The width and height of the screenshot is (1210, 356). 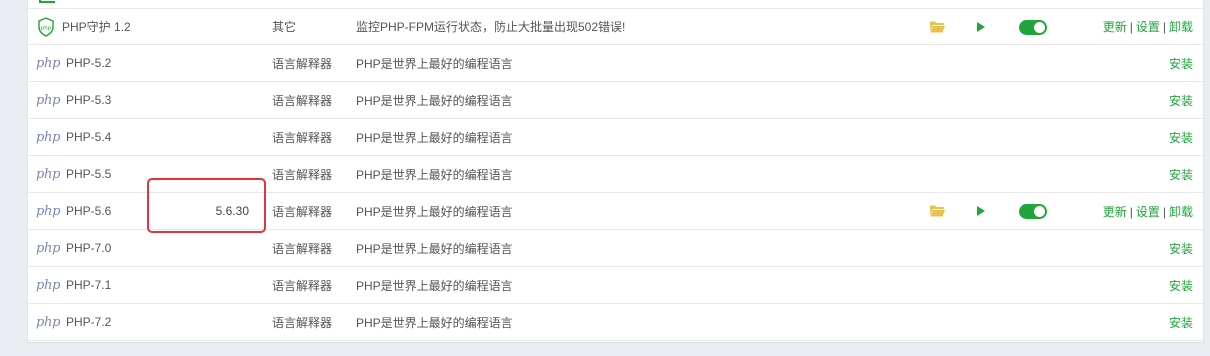 I want to click on software-name-cell: php PHP-5.4, so click(x=73, y=137).